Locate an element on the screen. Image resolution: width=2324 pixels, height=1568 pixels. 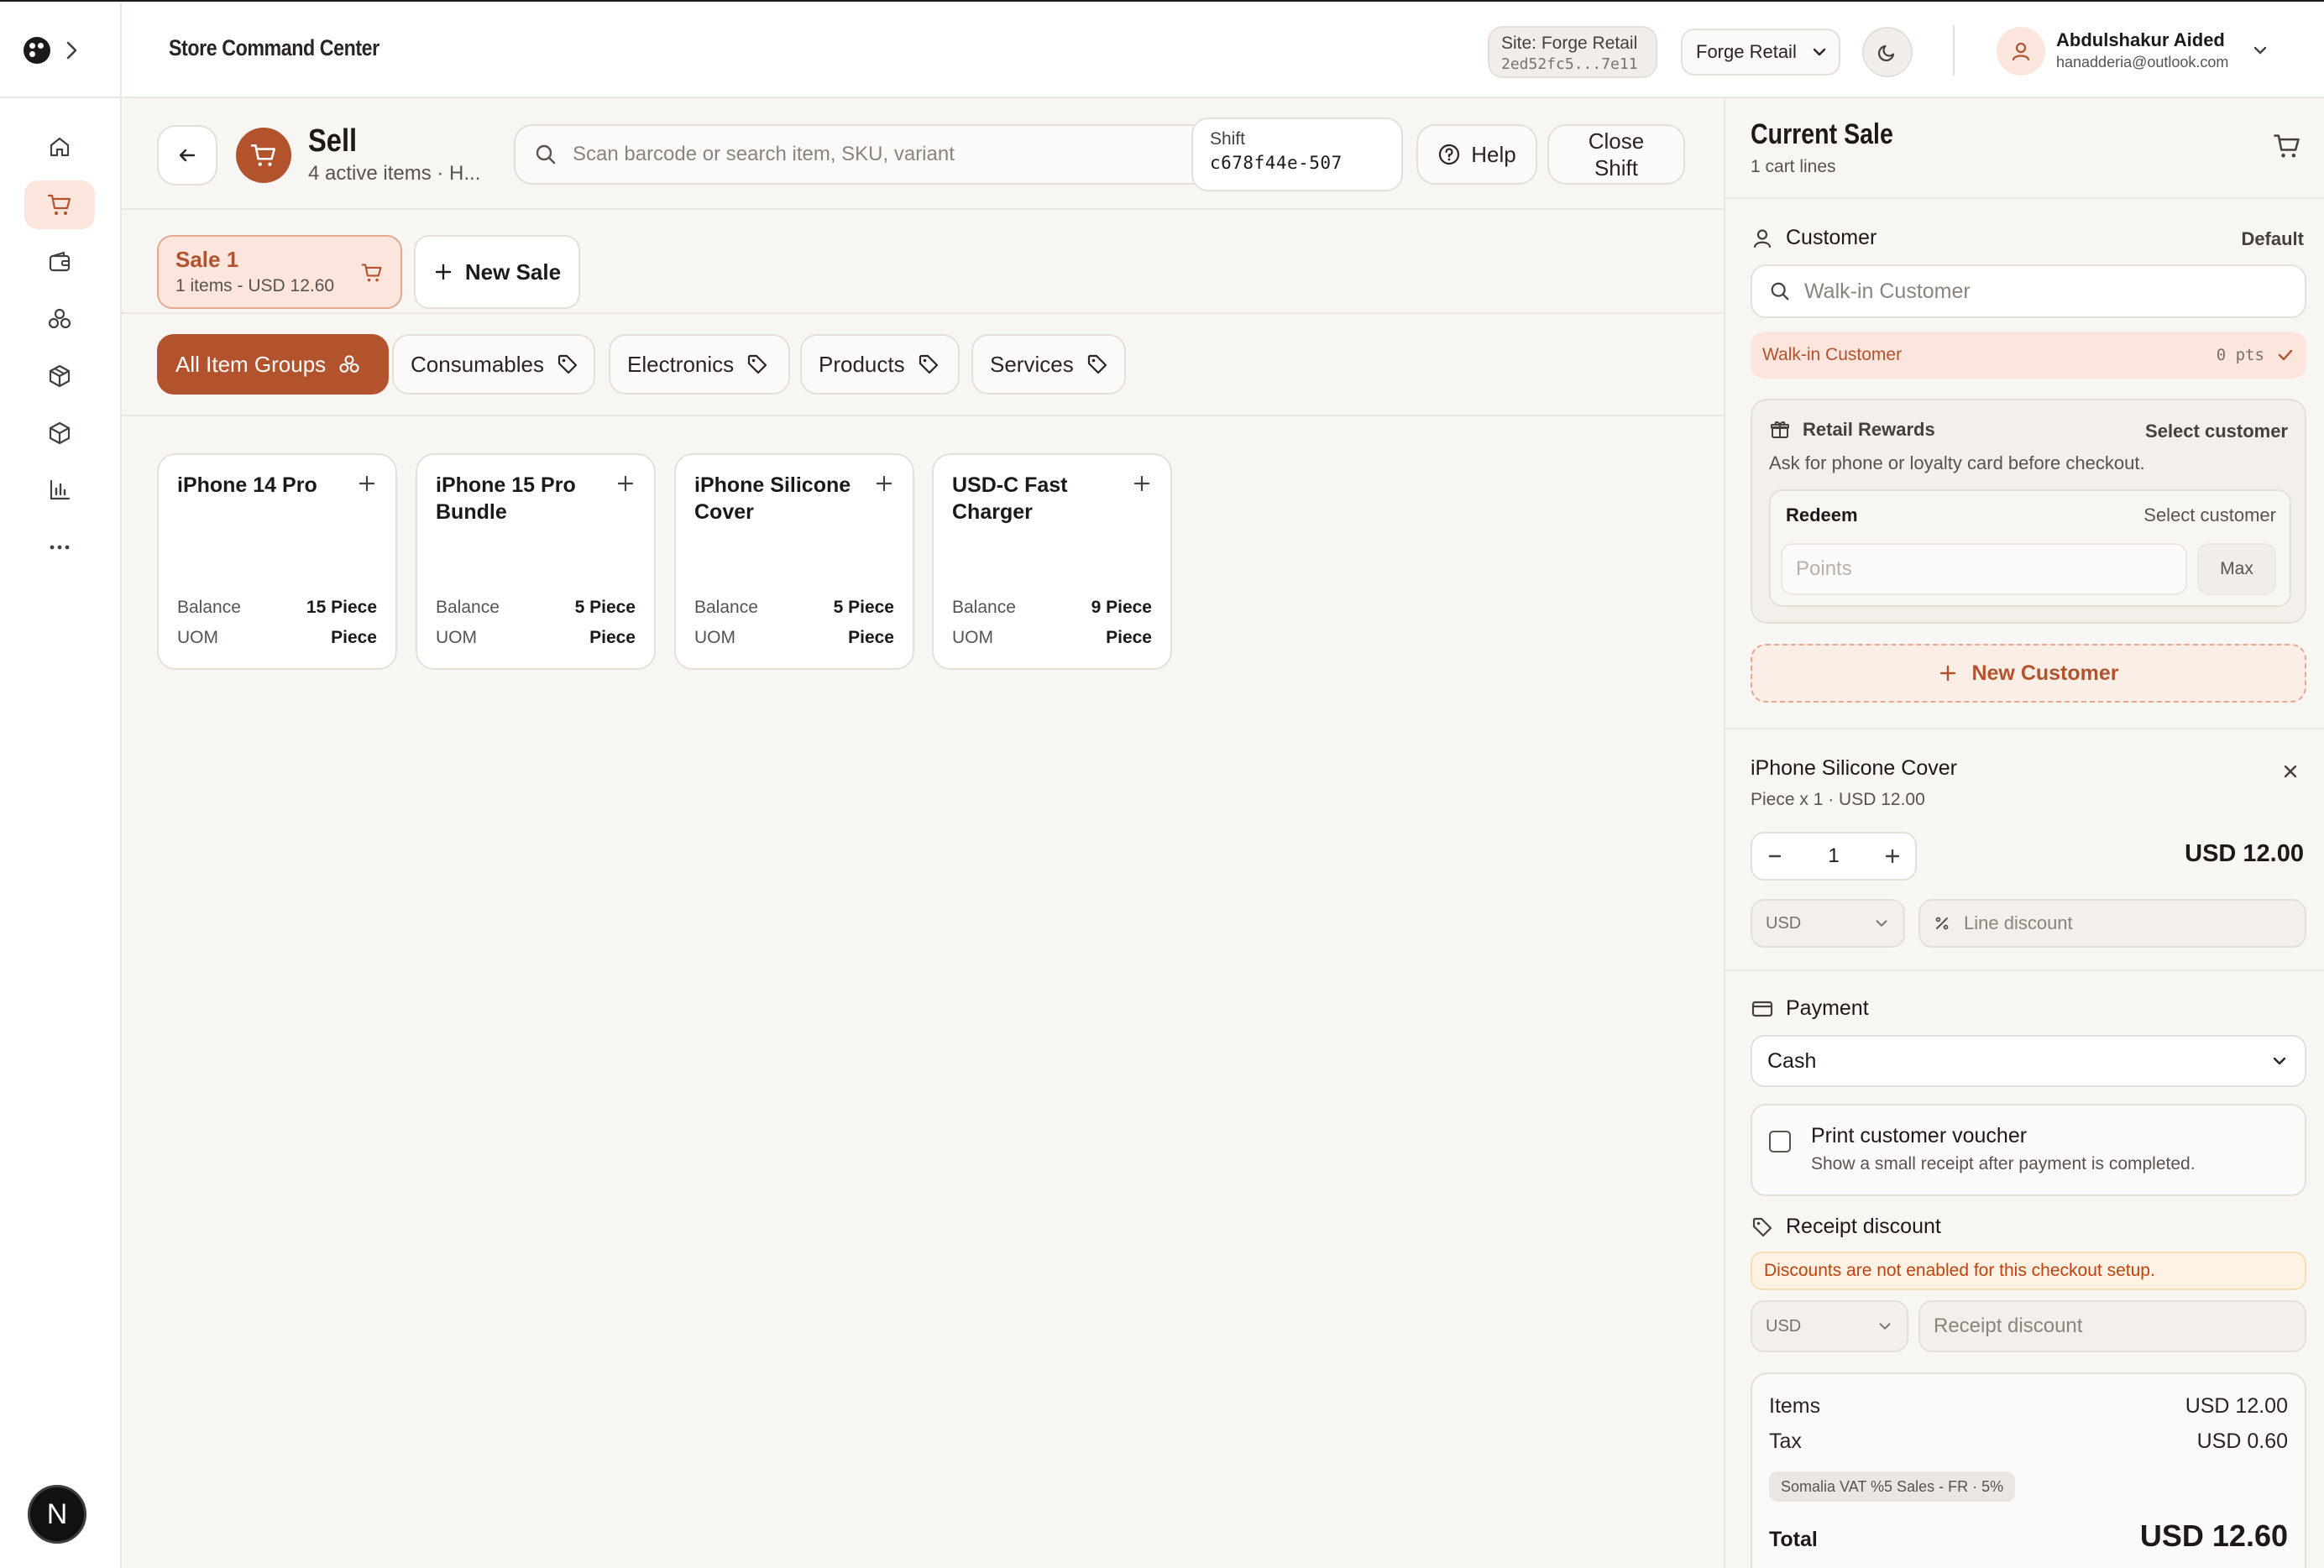
customer-default-label: Default is located at coordinates (2273, 238).